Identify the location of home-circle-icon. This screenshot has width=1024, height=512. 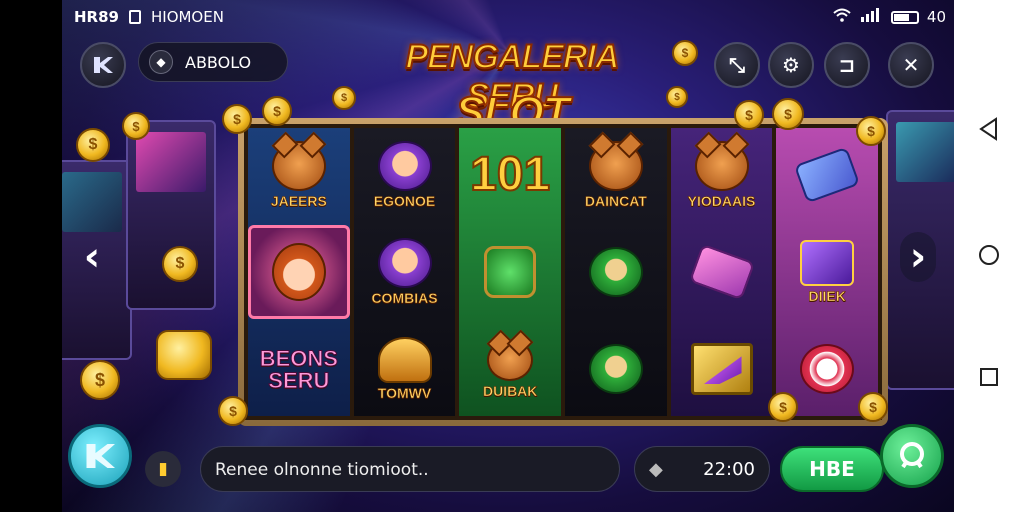
(989, 255).